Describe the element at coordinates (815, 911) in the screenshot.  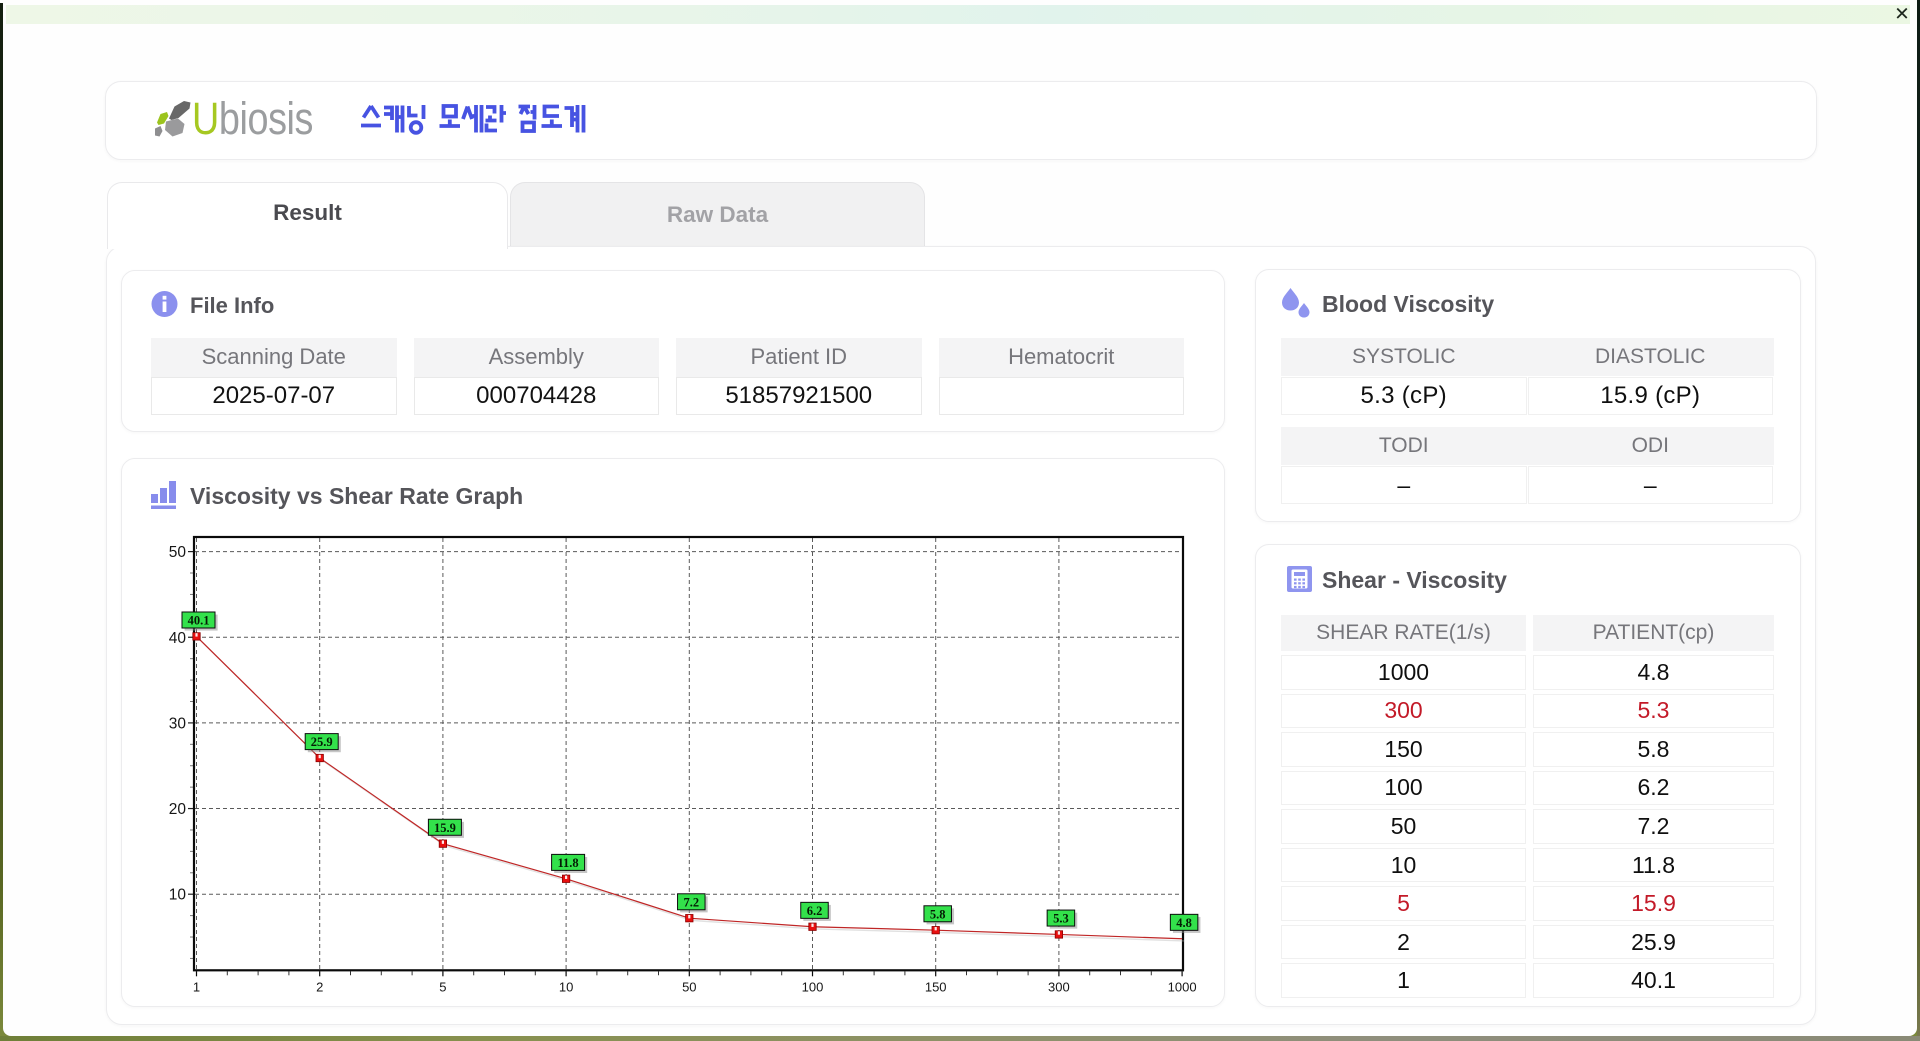
I see `svg-text: 6.2` at that location.